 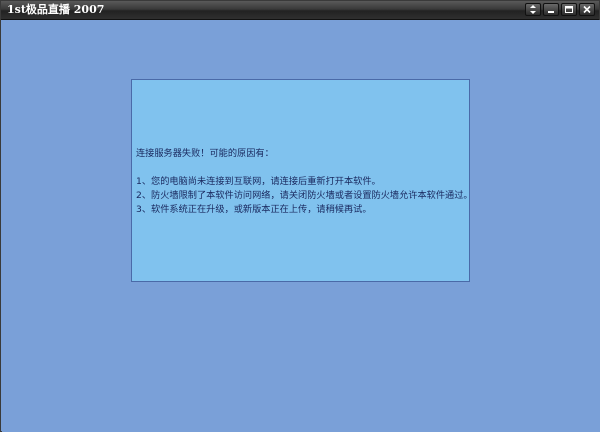 I want to click on window-controls, so click(x=560, y=10).